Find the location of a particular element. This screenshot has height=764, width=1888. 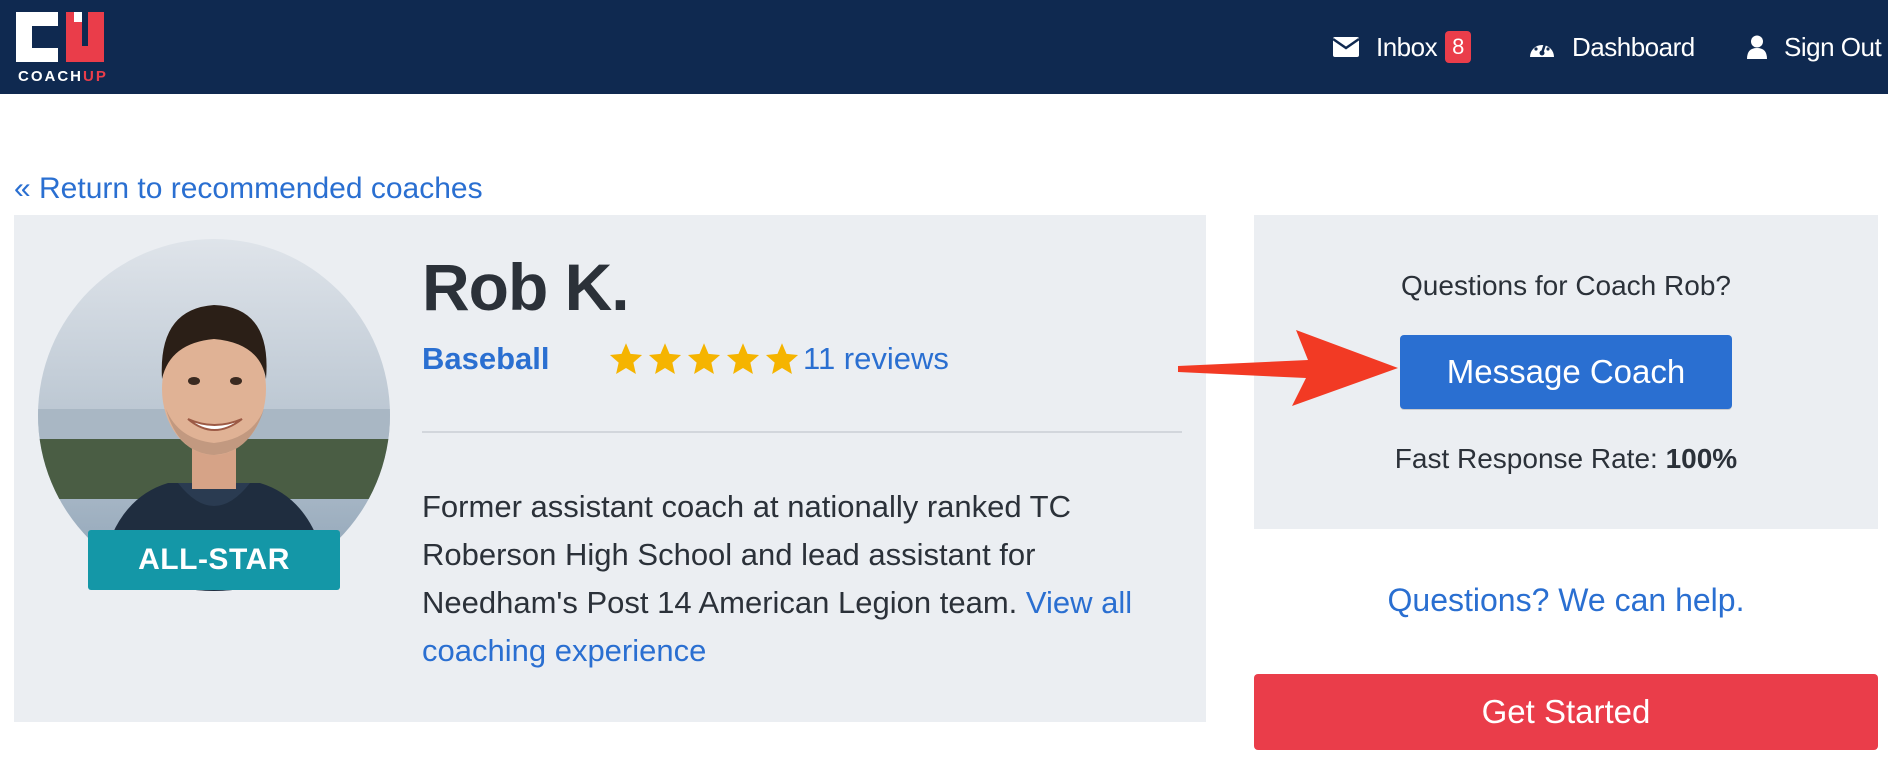

nav-inbox: Inbox 8 is located at coordinates (1402, 47).